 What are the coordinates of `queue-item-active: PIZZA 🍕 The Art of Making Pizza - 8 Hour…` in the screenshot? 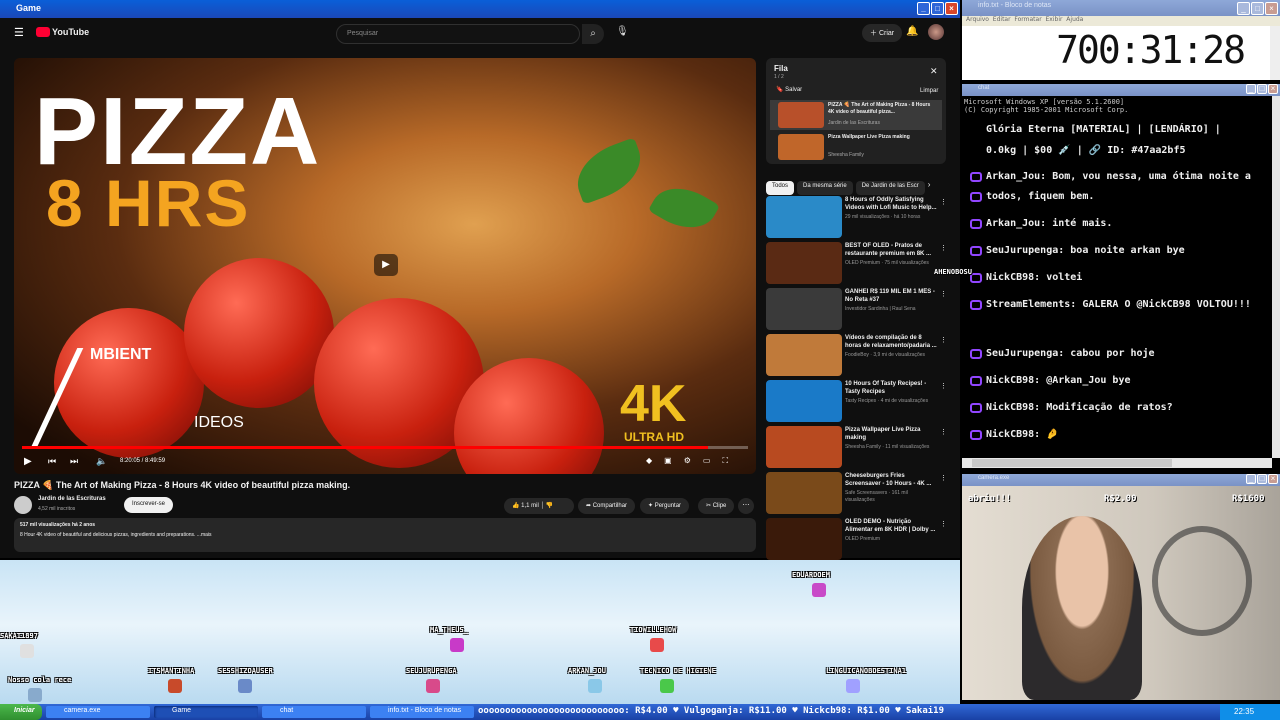 It's located at (856, 115).